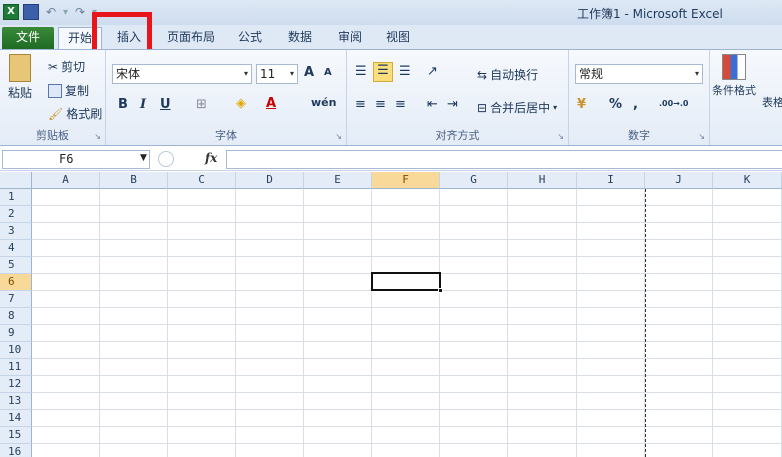 The height and width of the screenshot is (457, 782). I want to click on row-header: 7, so click(16, 299).